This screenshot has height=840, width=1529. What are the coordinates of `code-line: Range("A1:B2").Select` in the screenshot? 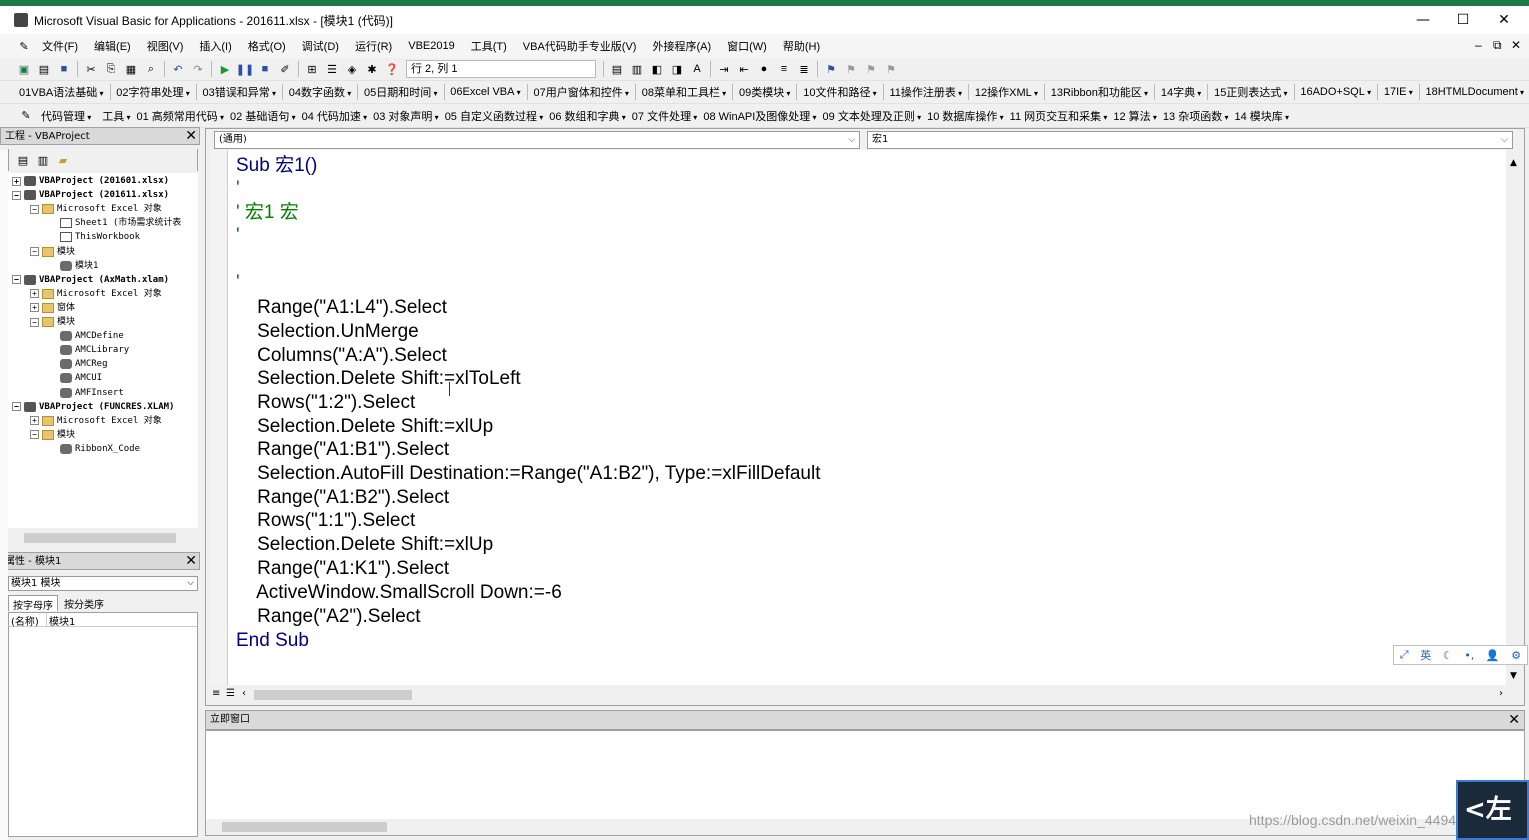 It's located at (342, 497).